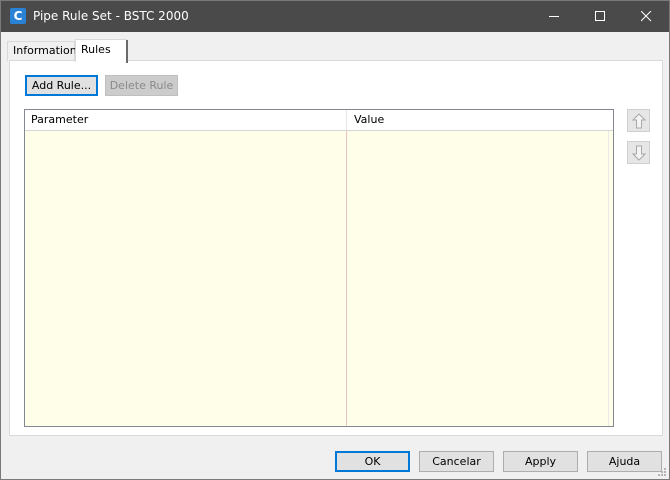 The image size is (670, 480). I want to click on tab-rules: Rules, so click(101, 51).